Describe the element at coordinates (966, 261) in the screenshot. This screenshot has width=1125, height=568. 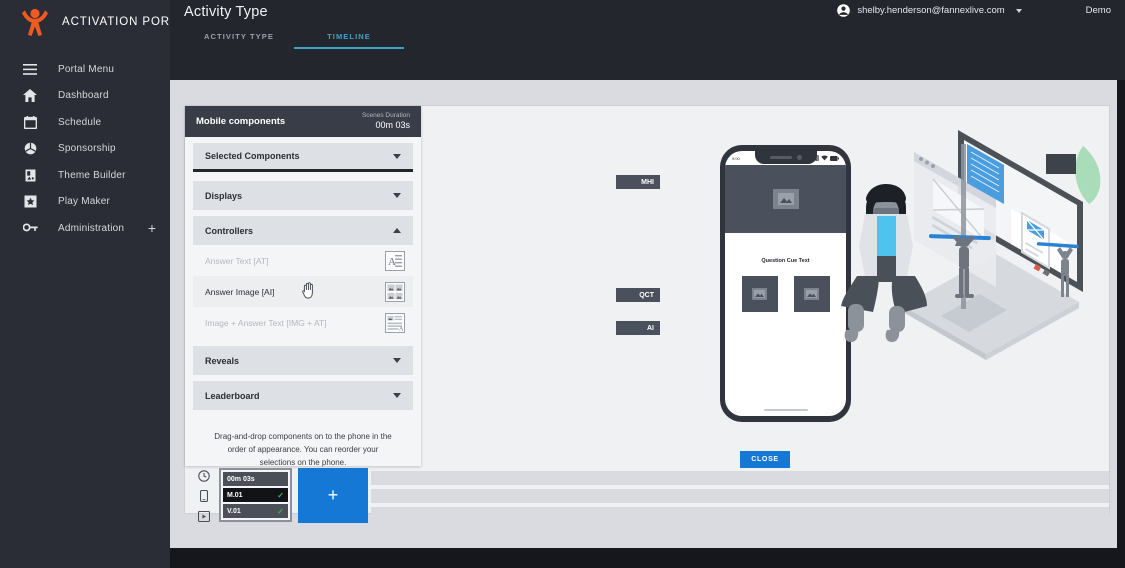
I see `workspace-illustration` at that location.